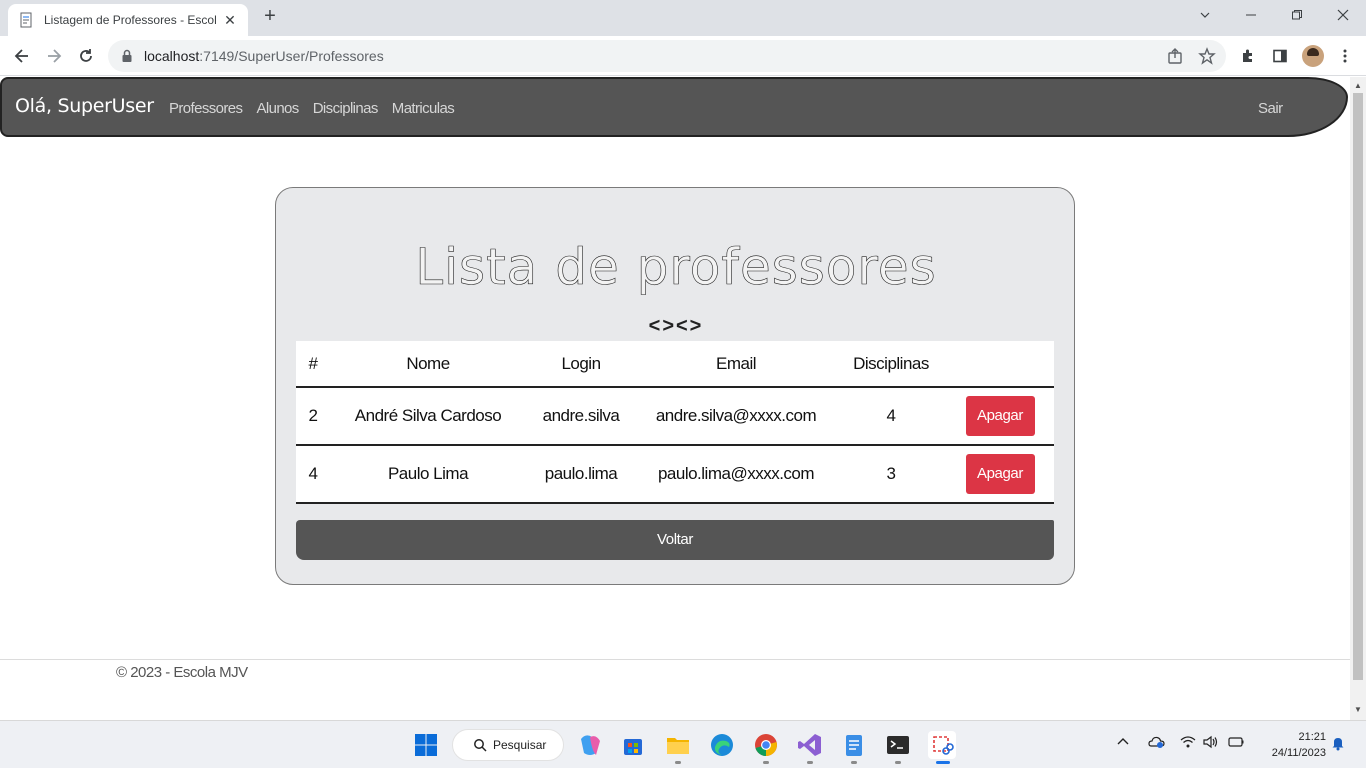 This screenshot has height=768, width=1366. What do you see at coordinates (270, 16) in the screenshot?
I see `new-tab-button: +` at bounding box center [270, 16].